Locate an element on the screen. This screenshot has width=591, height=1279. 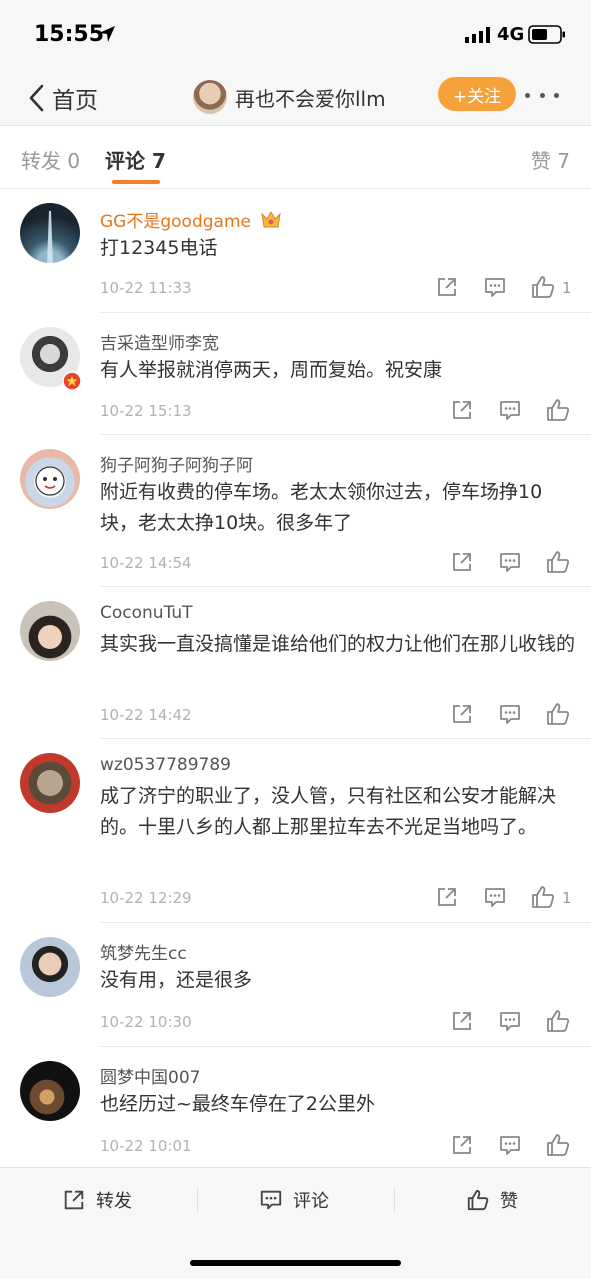
comment-item: 吉采造型师李宽 有人举报就消停两天，周而复始。祝安康 10-22 15:13 is located at coordinates (295, 374).